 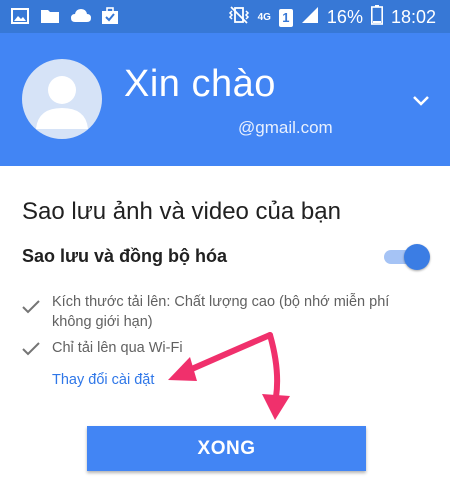 I want to click on done-button: XONG, so click(x=226, y=448).